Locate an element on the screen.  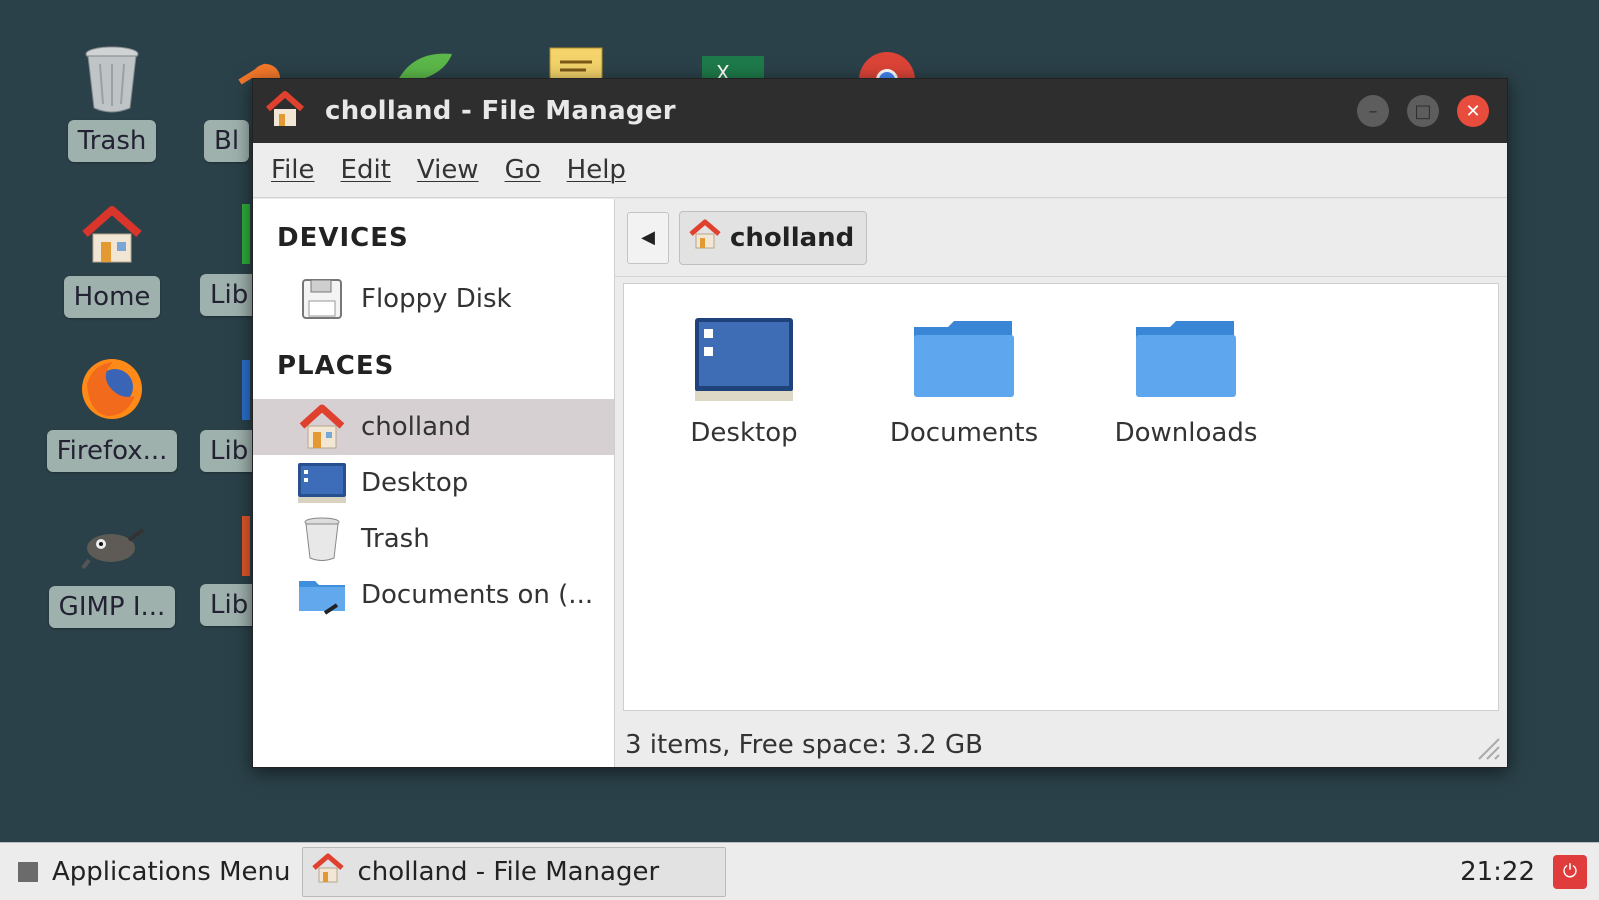
file-item-downloads: Downloads is located at coordinates (1186, 381).